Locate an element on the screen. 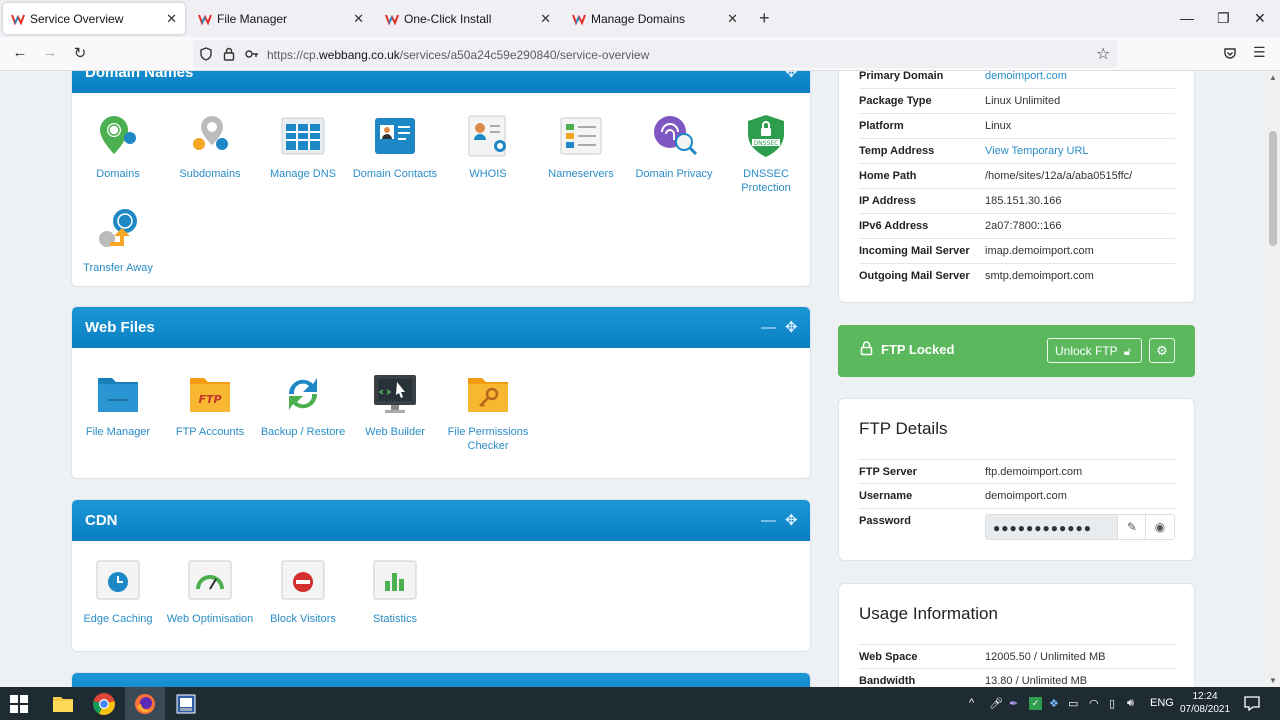  back-icon: ← is located at coordinates (20, 52).